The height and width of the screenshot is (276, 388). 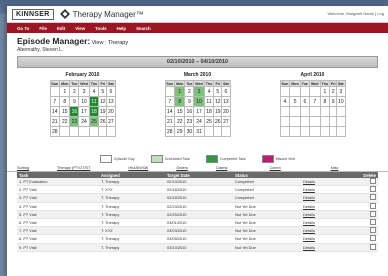 What do you see at coordinates (94, 101) in the screenshot?
I see `day-cell: 11` at bounding box center [94, 101].